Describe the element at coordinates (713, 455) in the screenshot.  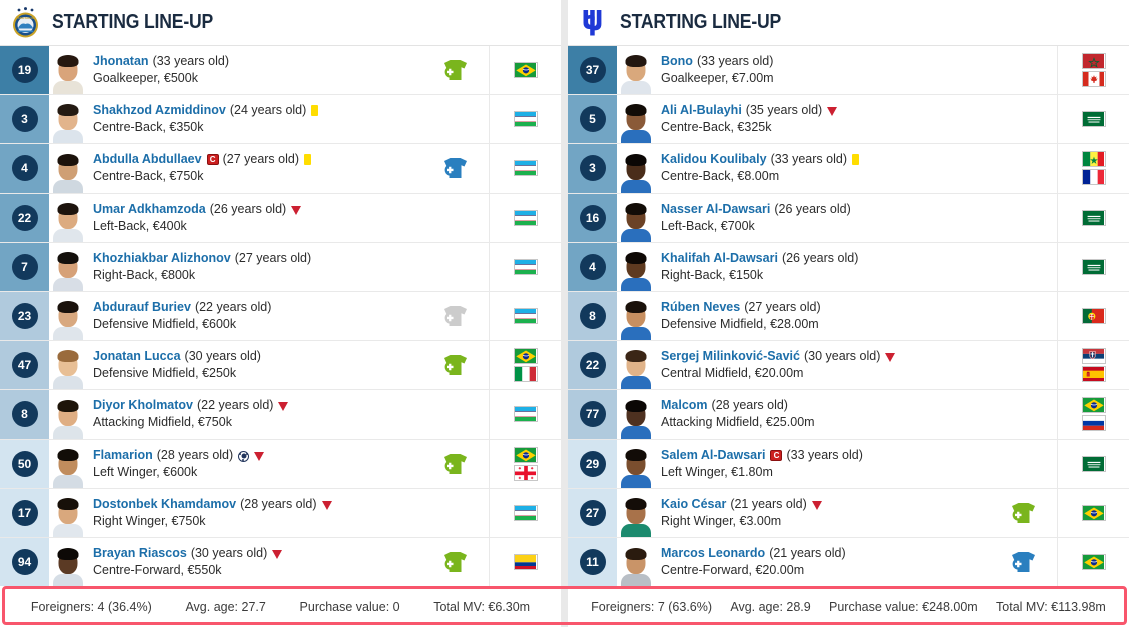
I see `player-name-link: Salem Al-Dawsari` at that location.